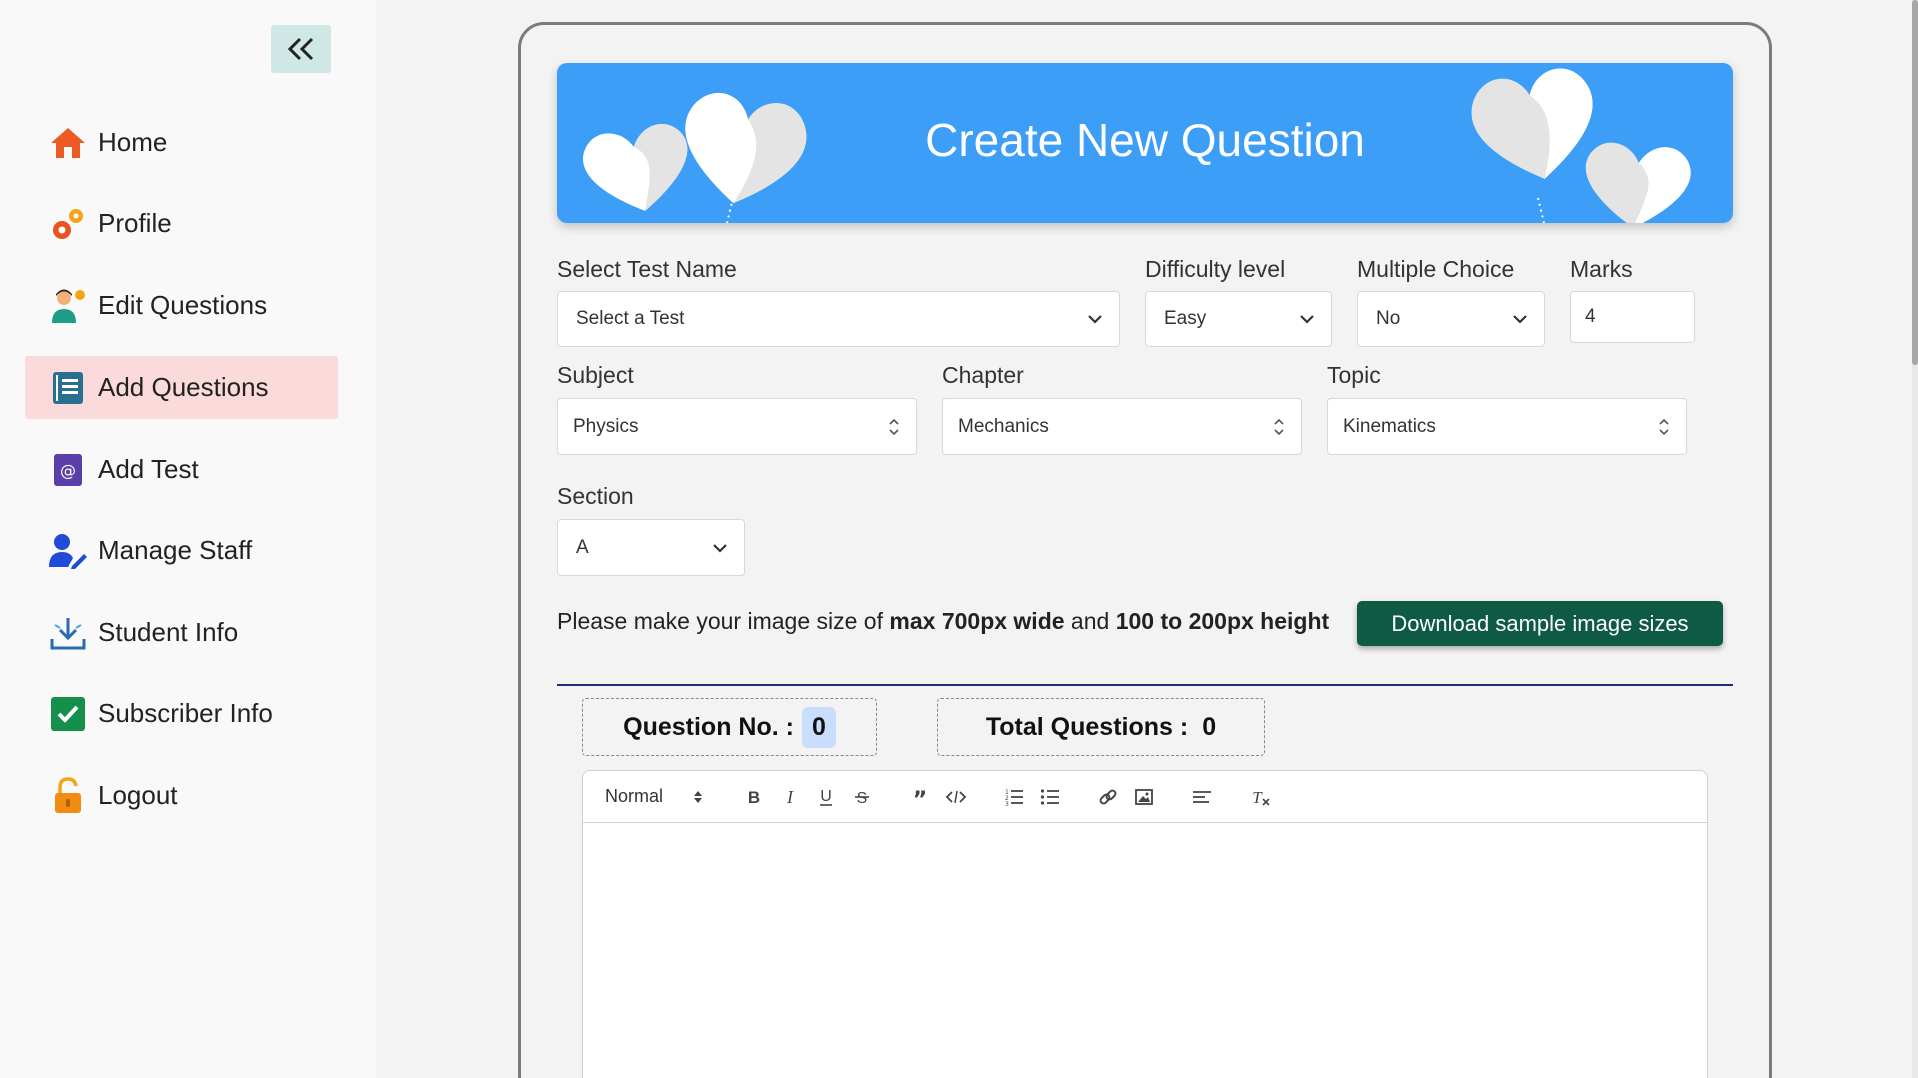 Image resolution: width=1918 pixels, height=1078 pixels. What do you see at coordinates (148, 469) in the screenshot?
I see `sidebar-item-label: Add Test` at bounding box center [148, 469].